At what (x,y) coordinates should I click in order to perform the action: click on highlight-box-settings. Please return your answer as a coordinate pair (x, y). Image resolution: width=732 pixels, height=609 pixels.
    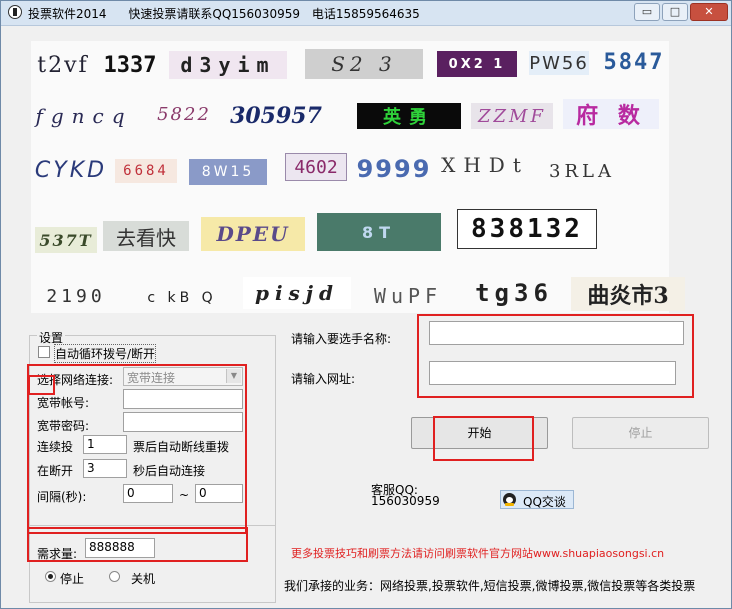
    Looking at the image, I should click on (137, 449).